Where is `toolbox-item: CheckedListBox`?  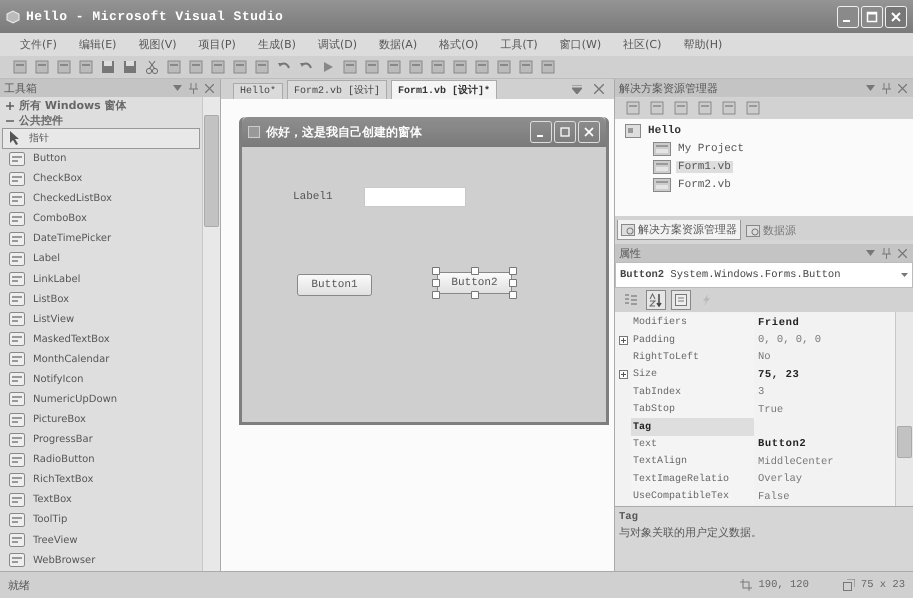 toolbox-item: CheckedListBox is located at coordinates (101, 198).